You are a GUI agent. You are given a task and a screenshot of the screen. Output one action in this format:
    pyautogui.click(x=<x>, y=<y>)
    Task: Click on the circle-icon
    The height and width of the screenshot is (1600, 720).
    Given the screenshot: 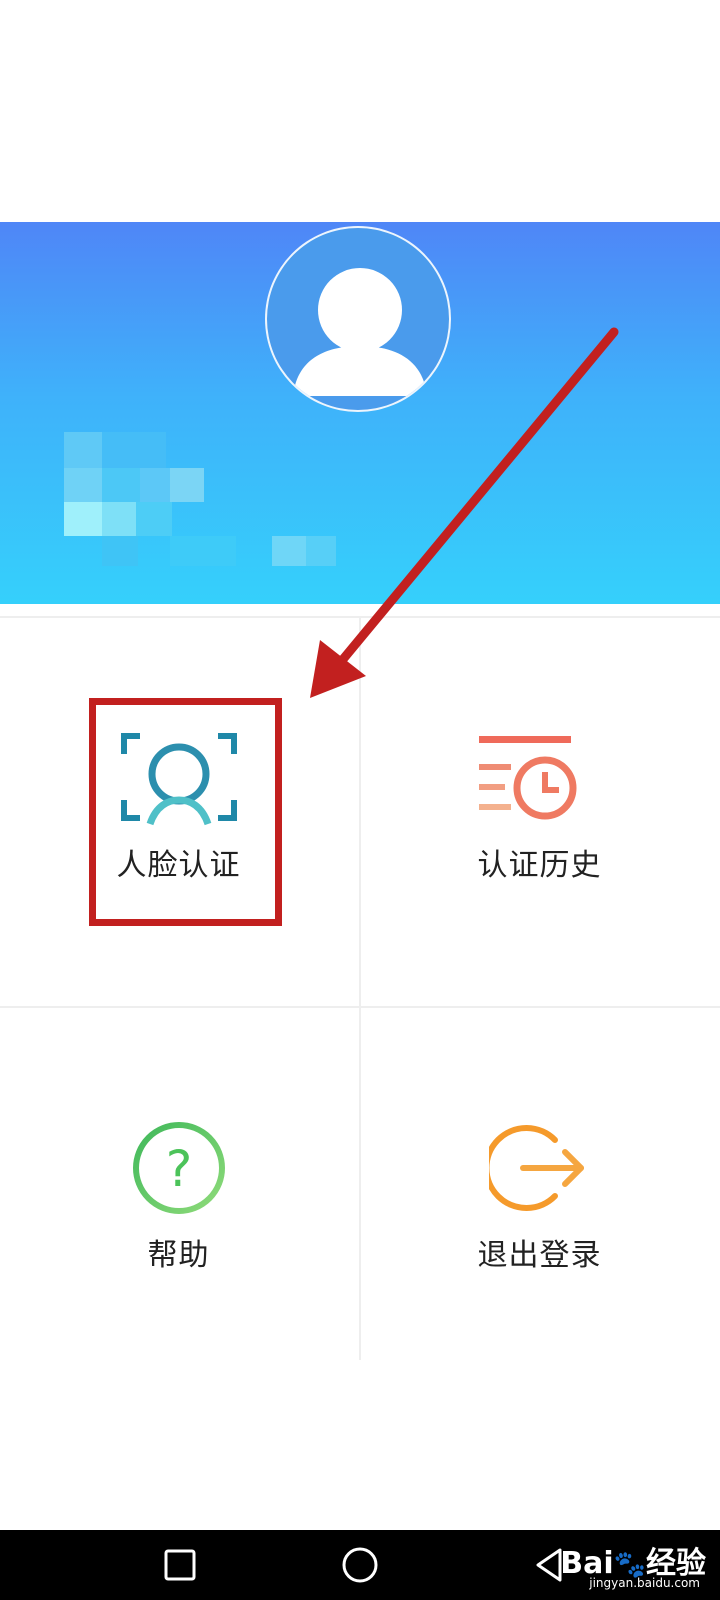 What is the action you would take?
    pyautogui.click(x=360, y=1565)
    